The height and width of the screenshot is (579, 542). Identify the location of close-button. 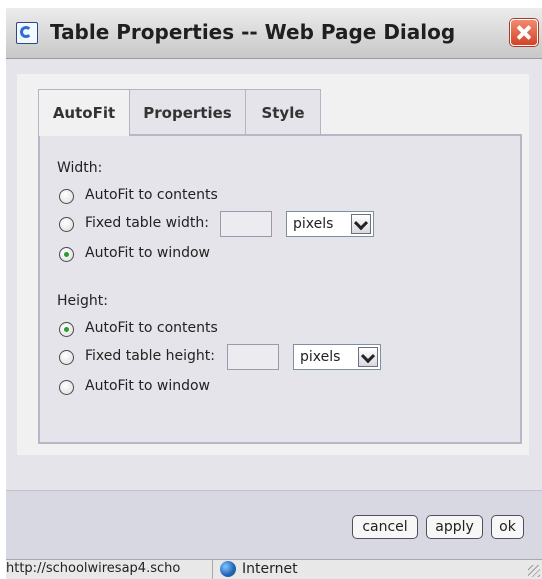
(524, 32).